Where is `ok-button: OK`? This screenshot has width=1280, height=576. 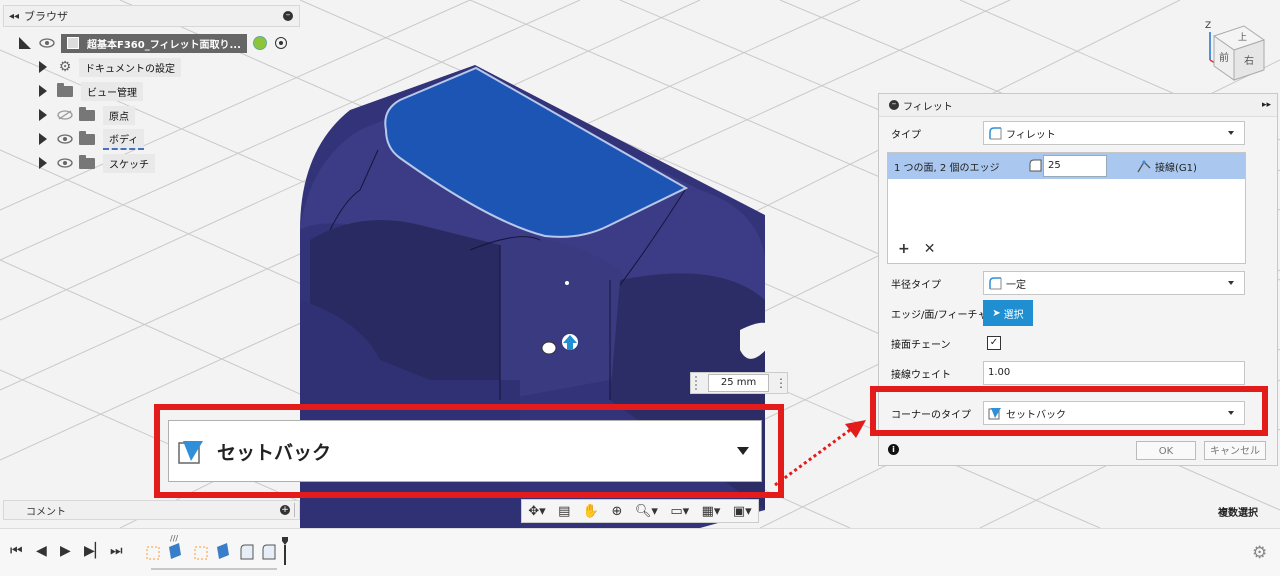
ok-button: OK is located at coordinates (1166, 450).